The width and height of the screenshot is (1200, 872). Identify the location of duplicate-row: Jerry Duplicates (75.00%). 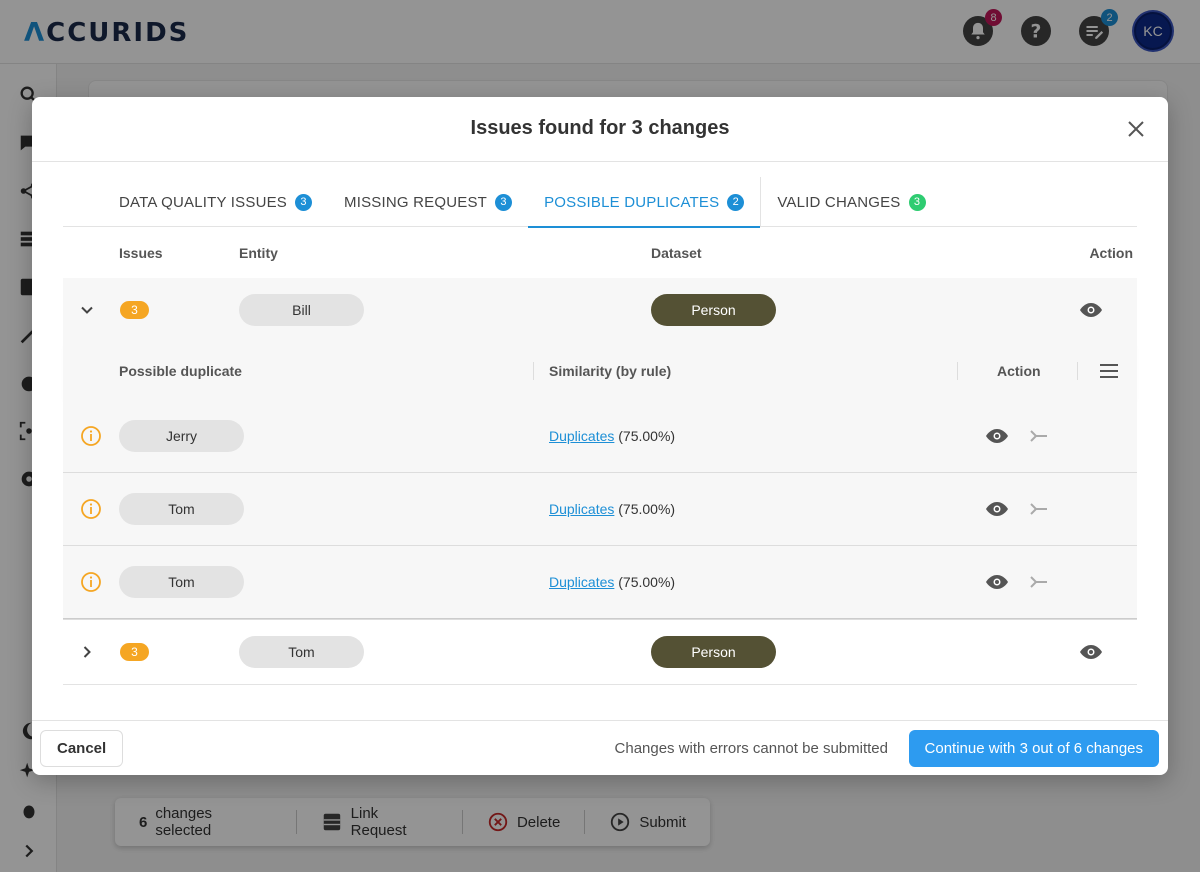
(600, 436).